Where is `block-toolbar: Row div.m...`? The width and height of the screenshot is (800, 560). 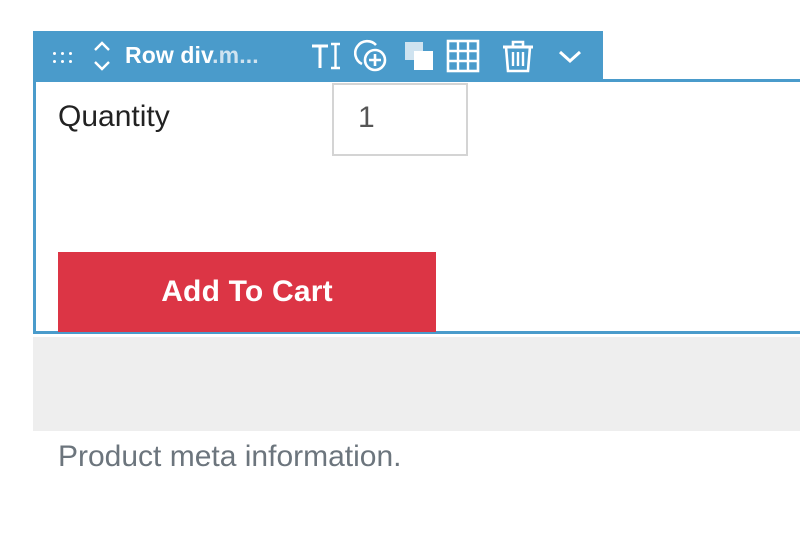 block-toolbar: Row div.m... is located at coordinates (318, 55).